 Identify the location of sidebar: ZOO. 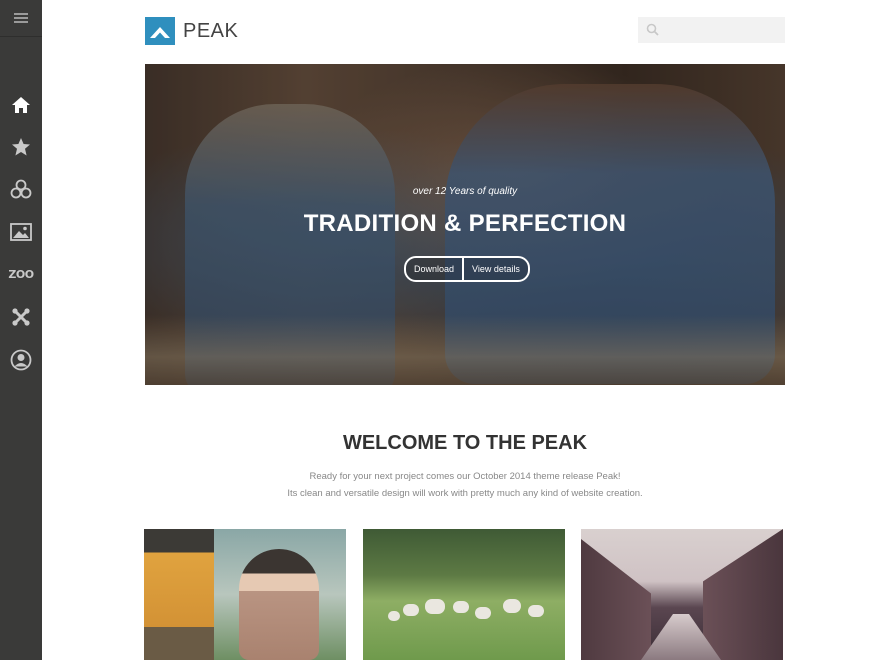
(21, 330).